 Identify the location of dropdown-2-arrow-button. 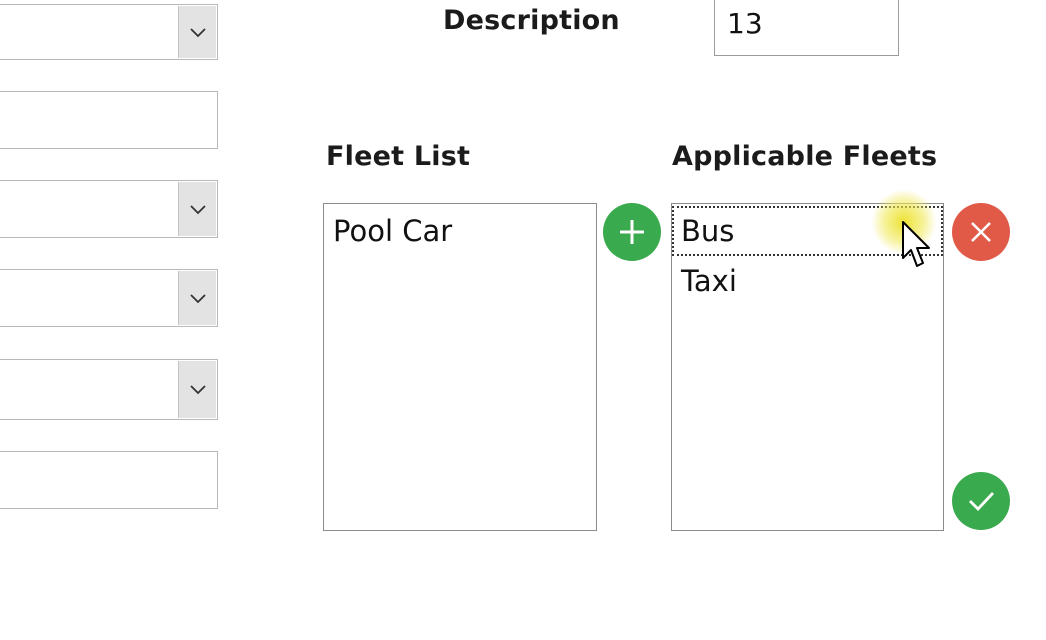
(197, 209).